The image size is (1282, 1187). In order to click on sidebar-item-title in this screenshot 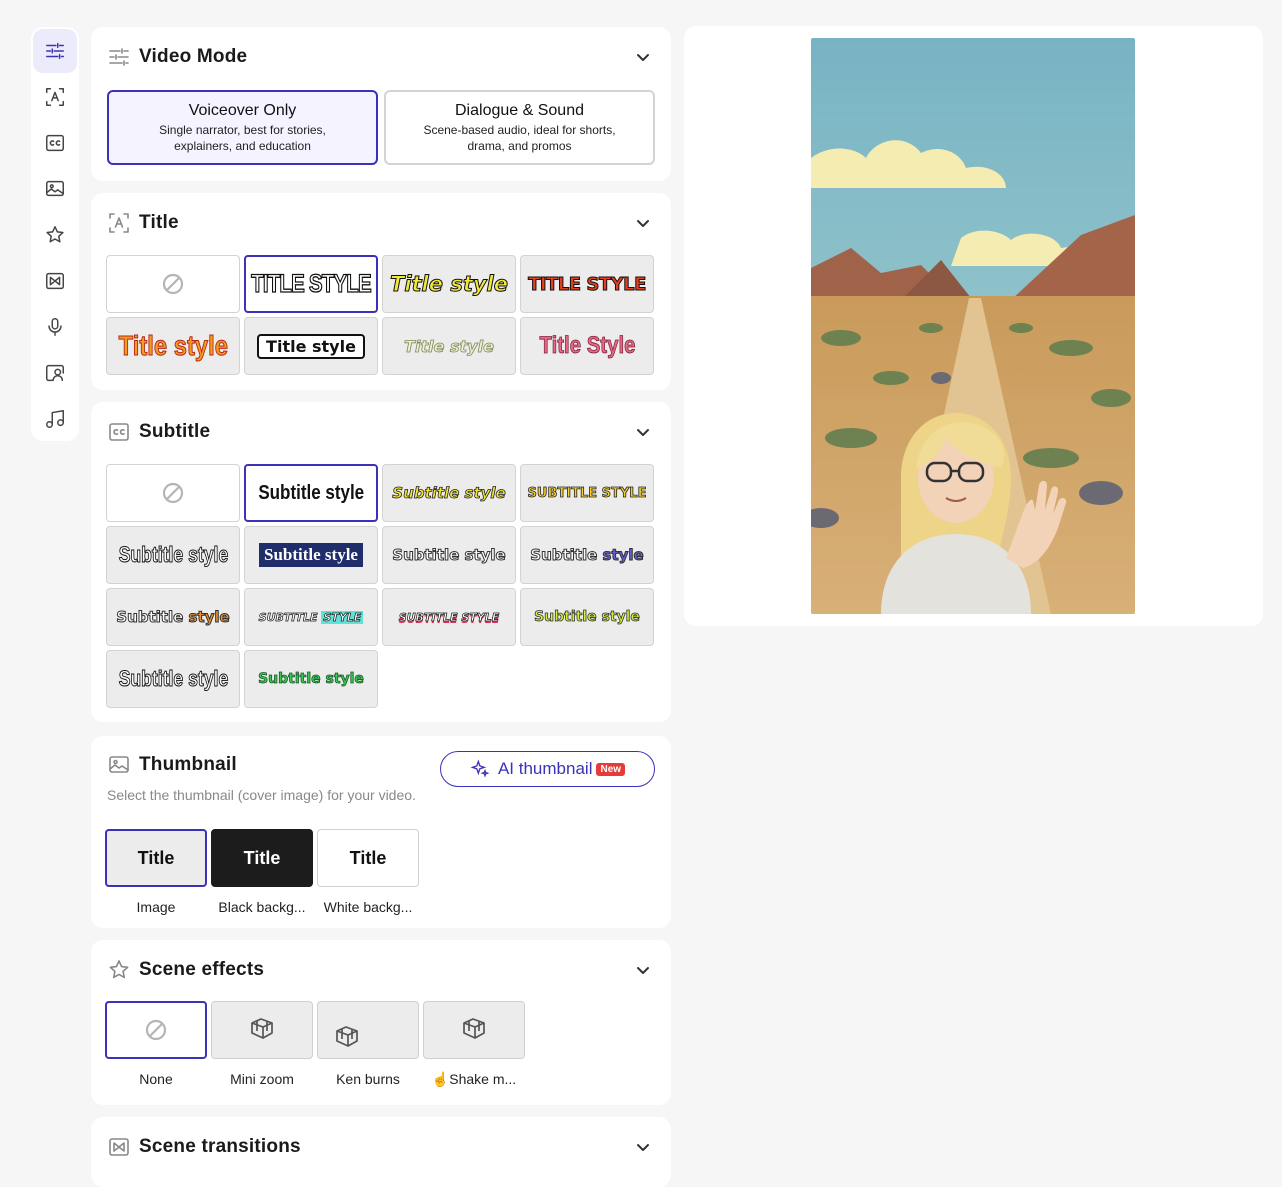, I will do `click(55, 97)`.